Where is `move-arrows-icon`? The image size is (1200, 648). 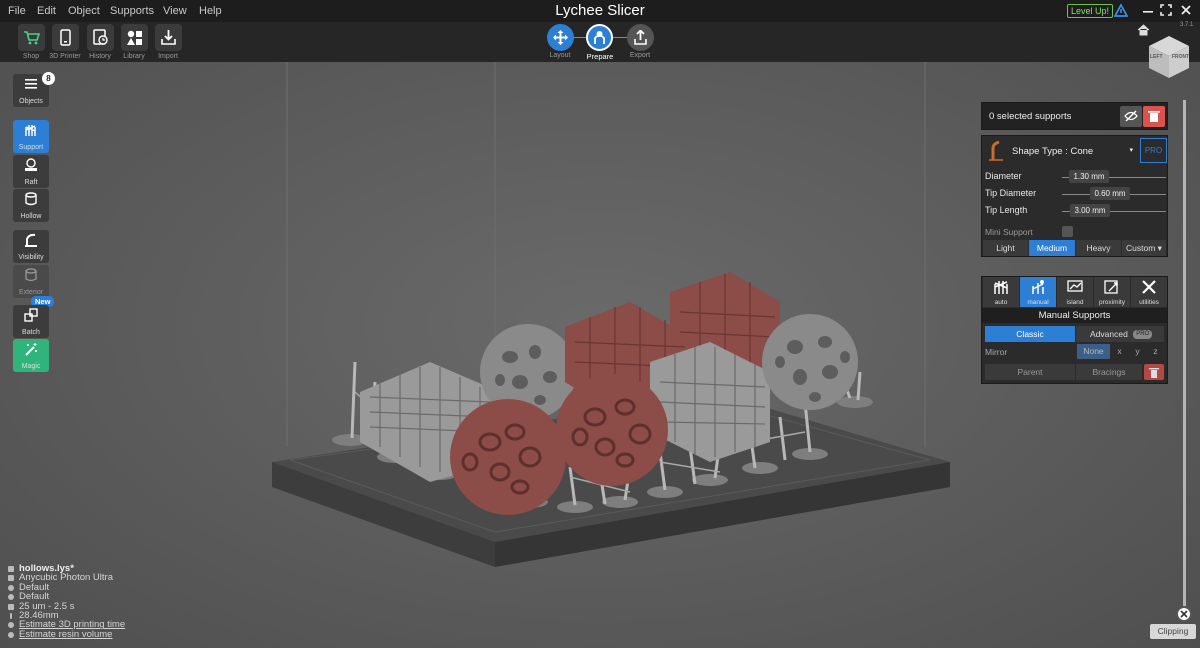 move-arrows-icon is located at coordinates (560, 37).